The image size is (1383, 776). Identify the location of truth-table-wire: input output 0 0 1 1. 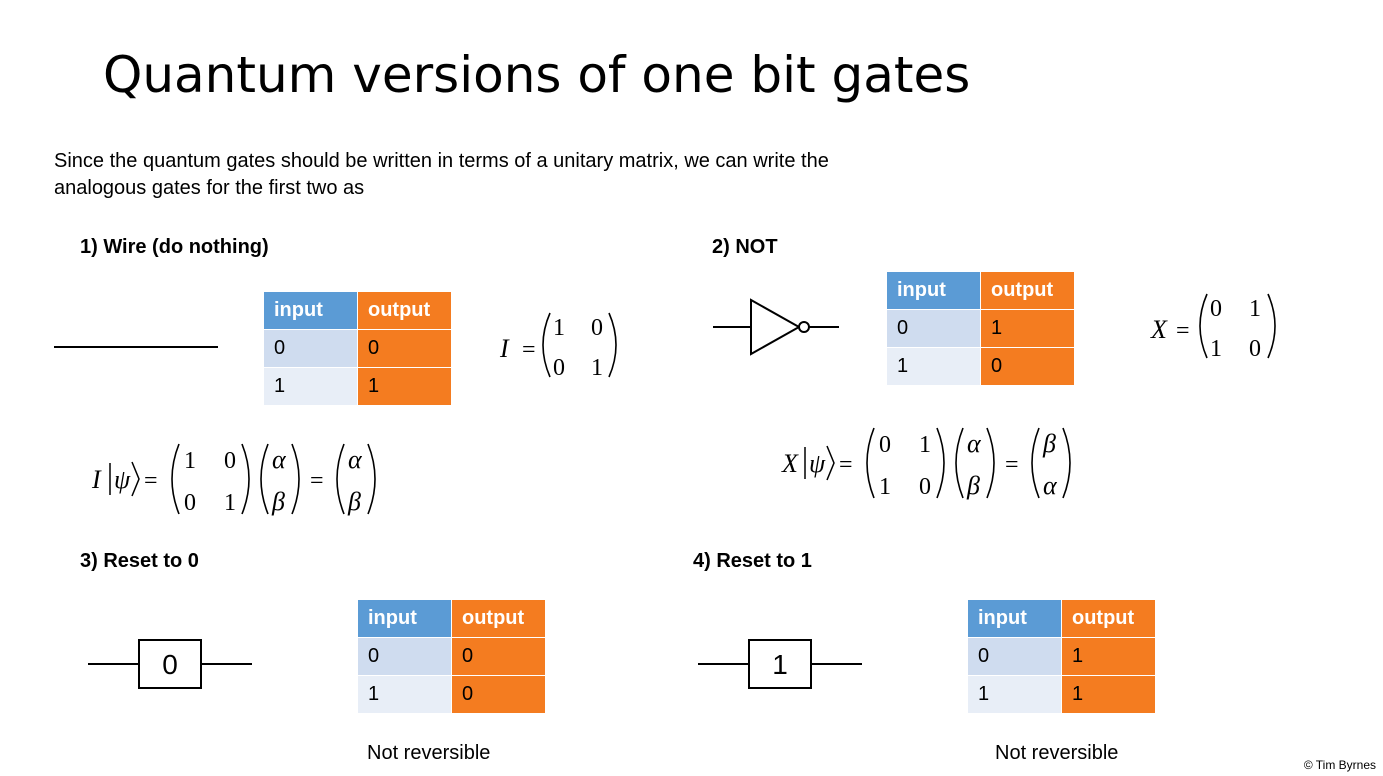
(357, 348).